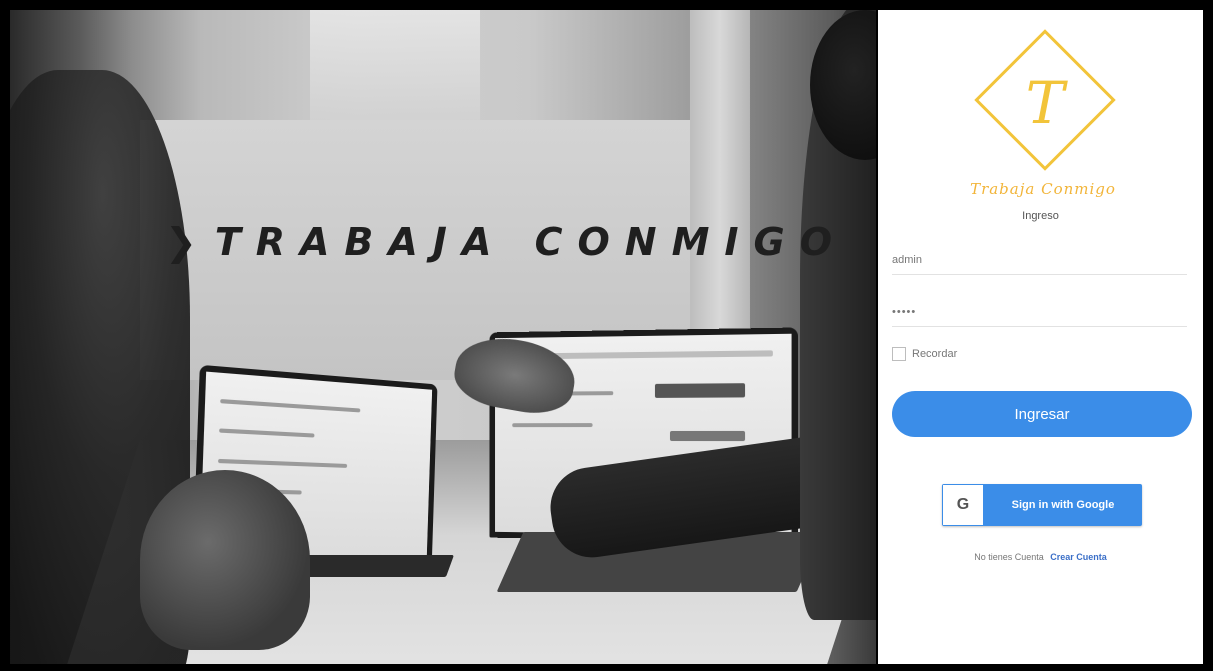  I want to click on logo-wordmark: Trabaja Conmigo, so click(1043, 189).